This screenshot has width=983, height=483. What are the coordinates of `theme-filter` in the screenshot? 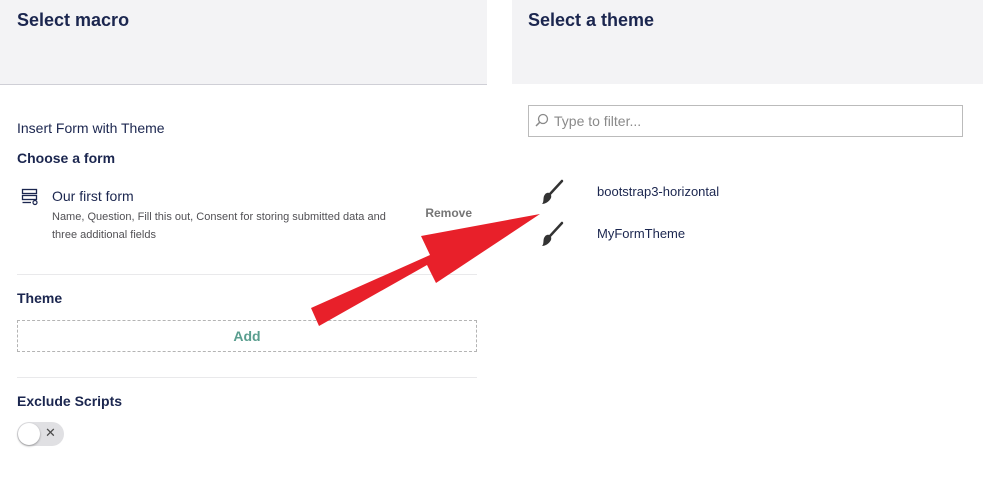 It's located at (745, 121).